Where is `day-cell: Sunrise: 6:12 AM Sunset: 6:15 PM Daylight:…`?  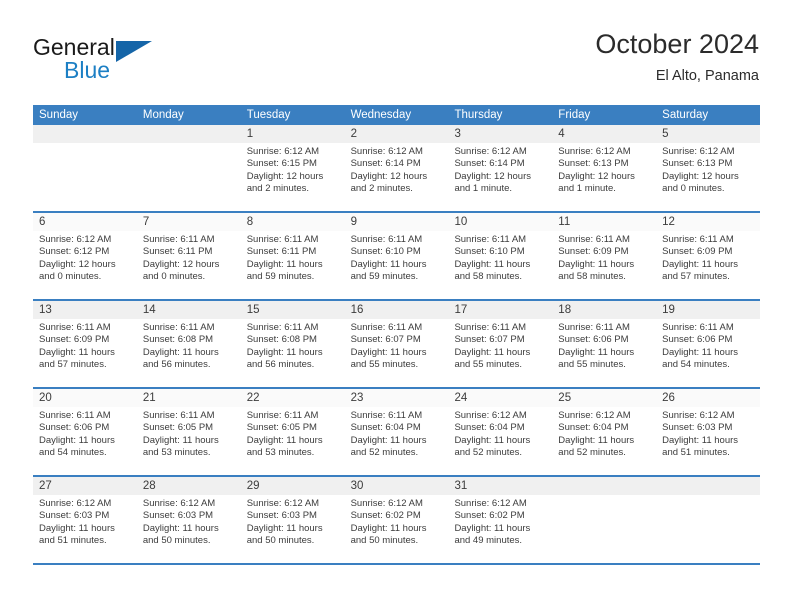 day-cell: Sunrise: 6:12 AM Sunset: 6:15 PM Daylight:… is located at coordinates (293, 177).